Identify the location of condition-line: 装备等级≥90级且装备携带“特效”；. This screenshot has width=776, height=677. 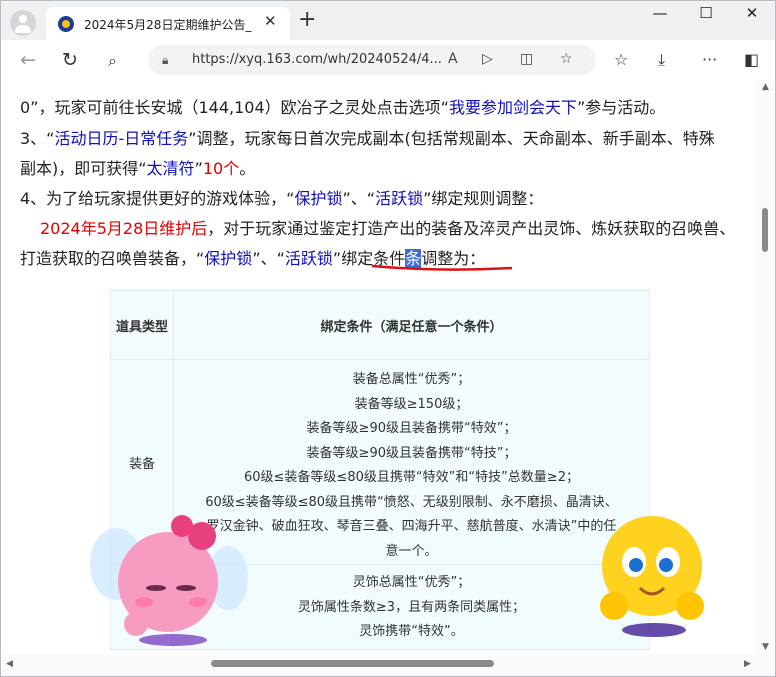
(411, 428).